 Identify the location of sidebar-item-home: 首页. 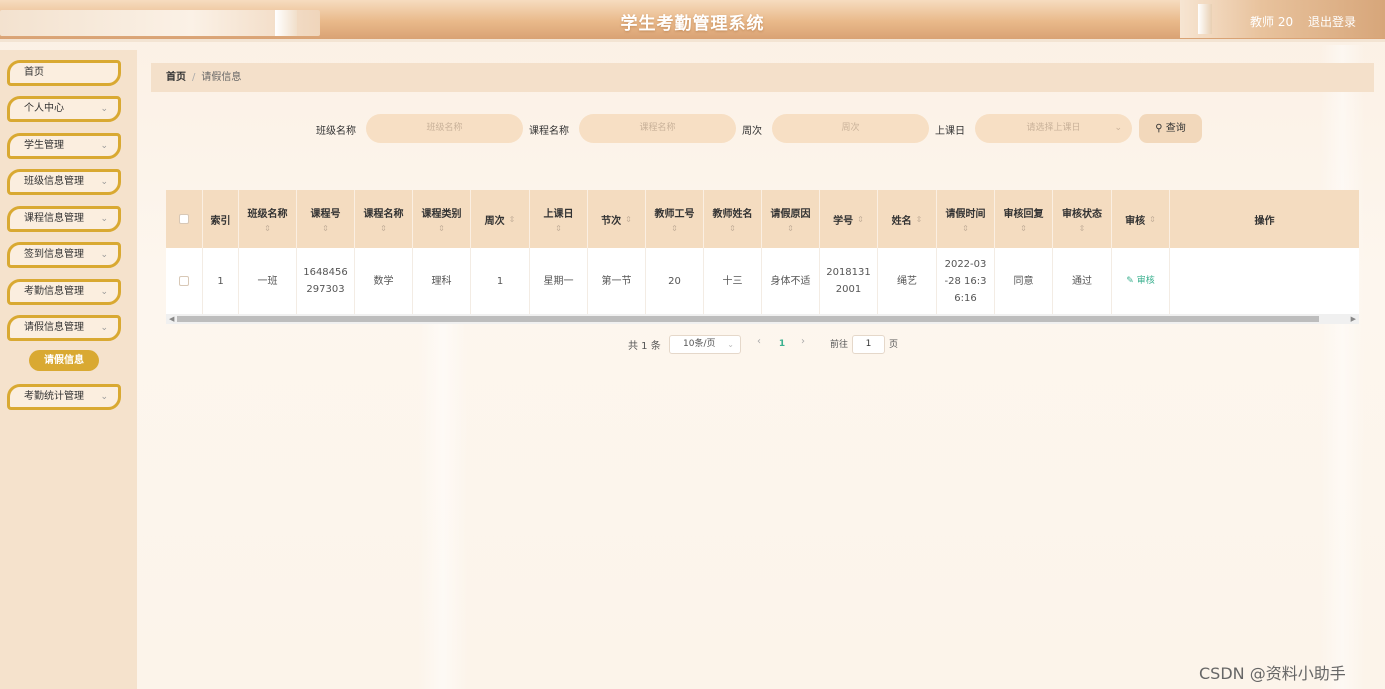
(64, 73).